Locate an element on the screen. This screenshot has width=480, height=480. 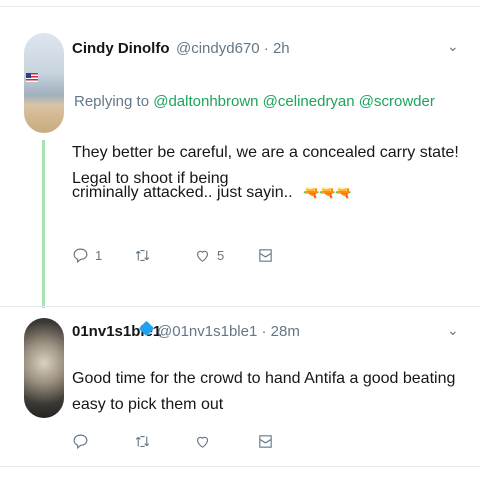
like-button is located at coordinates (202, 441).